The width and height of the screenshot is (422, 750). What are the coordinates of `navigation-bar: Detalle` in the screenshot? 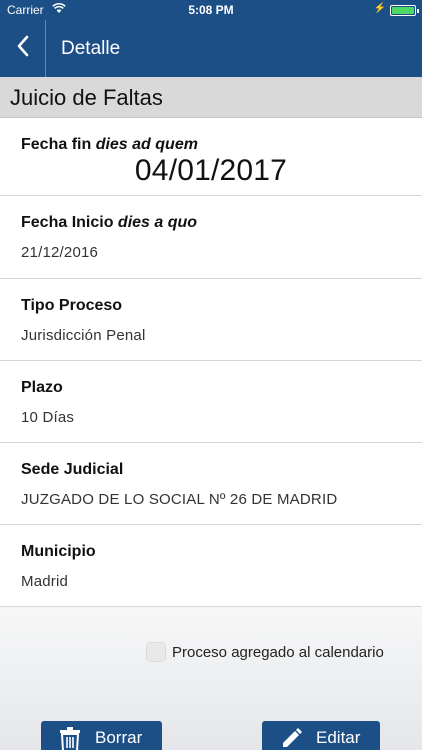 It's located at (211, 48).